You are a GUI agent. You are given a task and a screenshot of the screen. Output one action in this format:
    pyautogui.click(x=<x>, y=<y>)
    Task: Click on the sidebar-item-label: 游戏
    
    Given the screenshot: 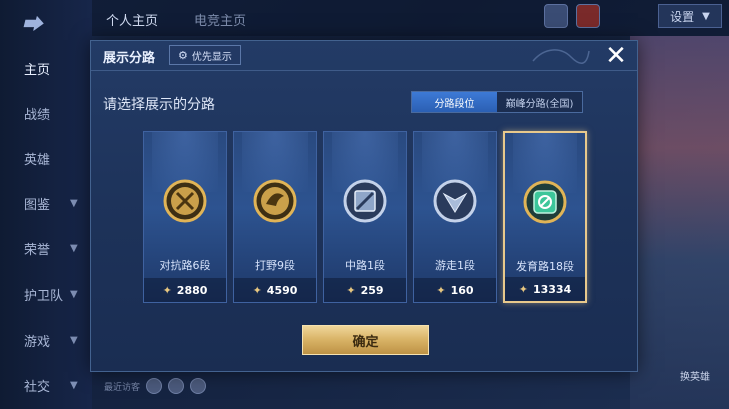 What is the action you would take?
    pyautogui.click(x=37, y=342)
    